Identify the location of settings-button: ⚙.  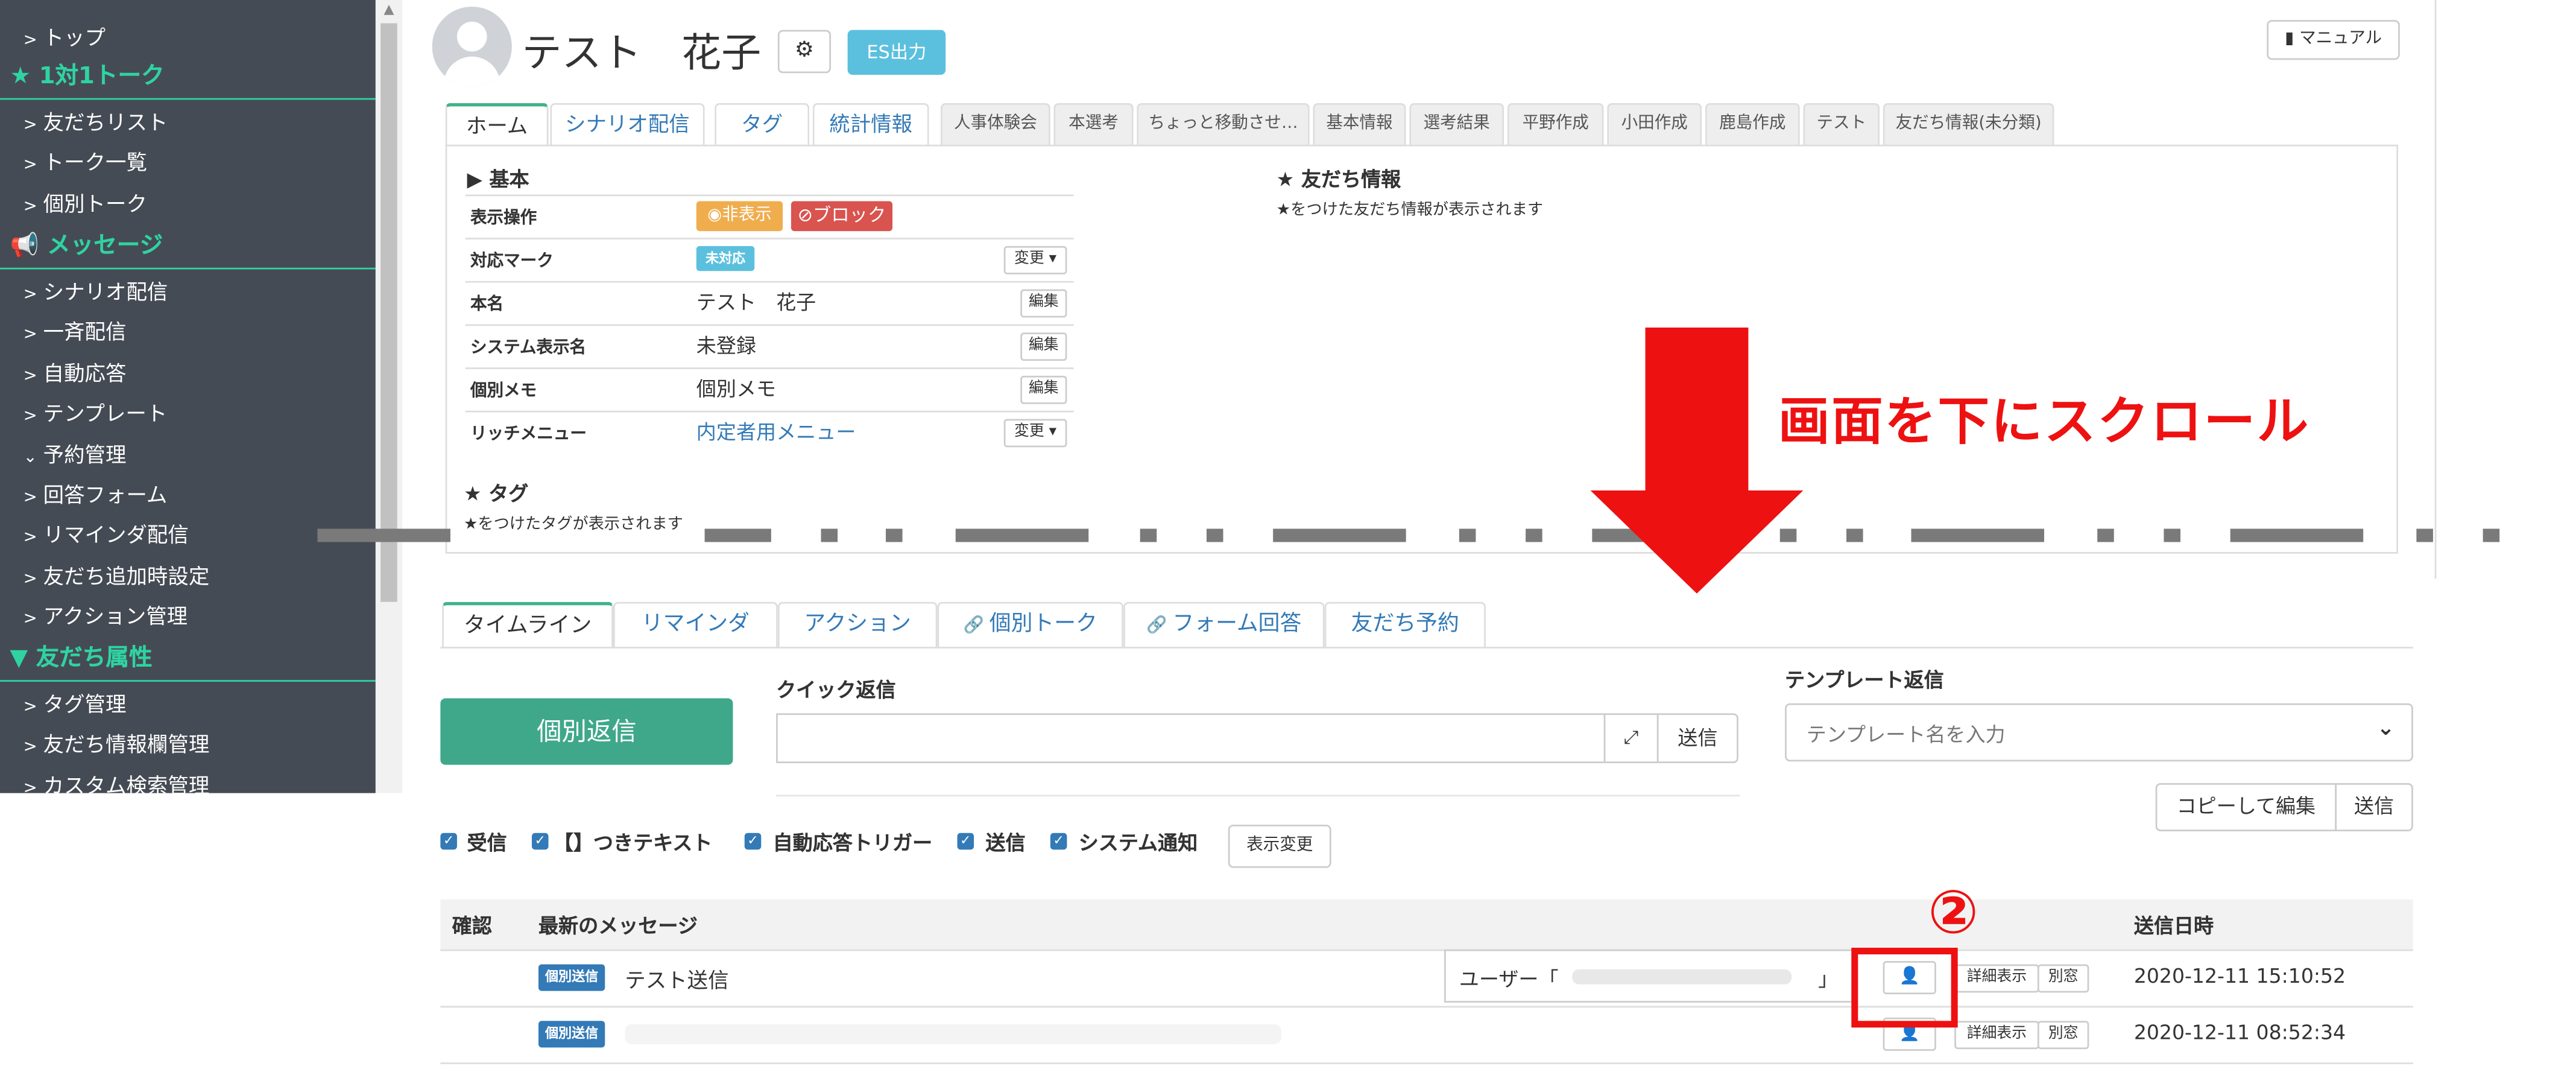
(804, 52).